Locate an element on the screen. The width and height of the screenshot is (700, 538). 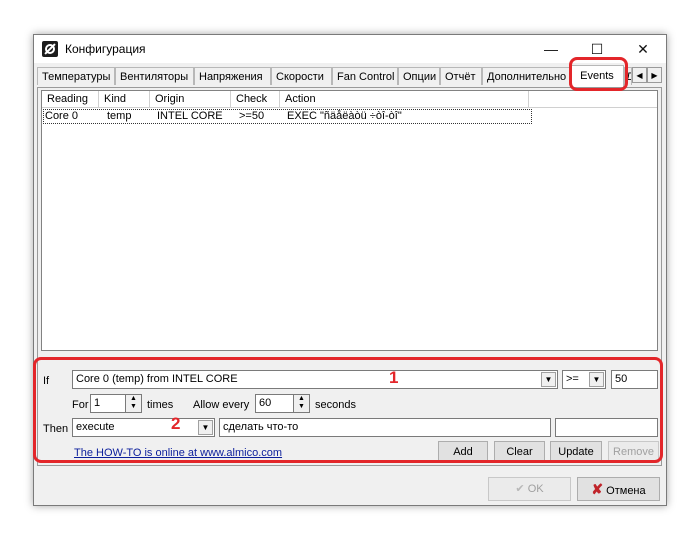
cell-action: EXEC "ñäåëàòü ÷òî-òî" is located at coordinates (344, 116).